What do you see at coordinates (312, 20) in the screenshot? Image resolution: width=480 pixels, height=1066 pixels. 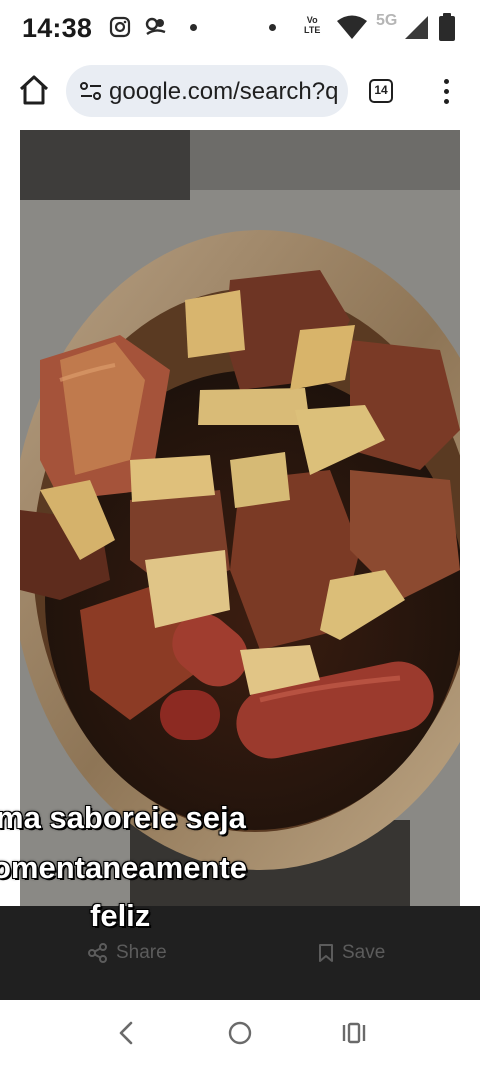 I see `volte-label: Vo` at bounding box center [312, 20].